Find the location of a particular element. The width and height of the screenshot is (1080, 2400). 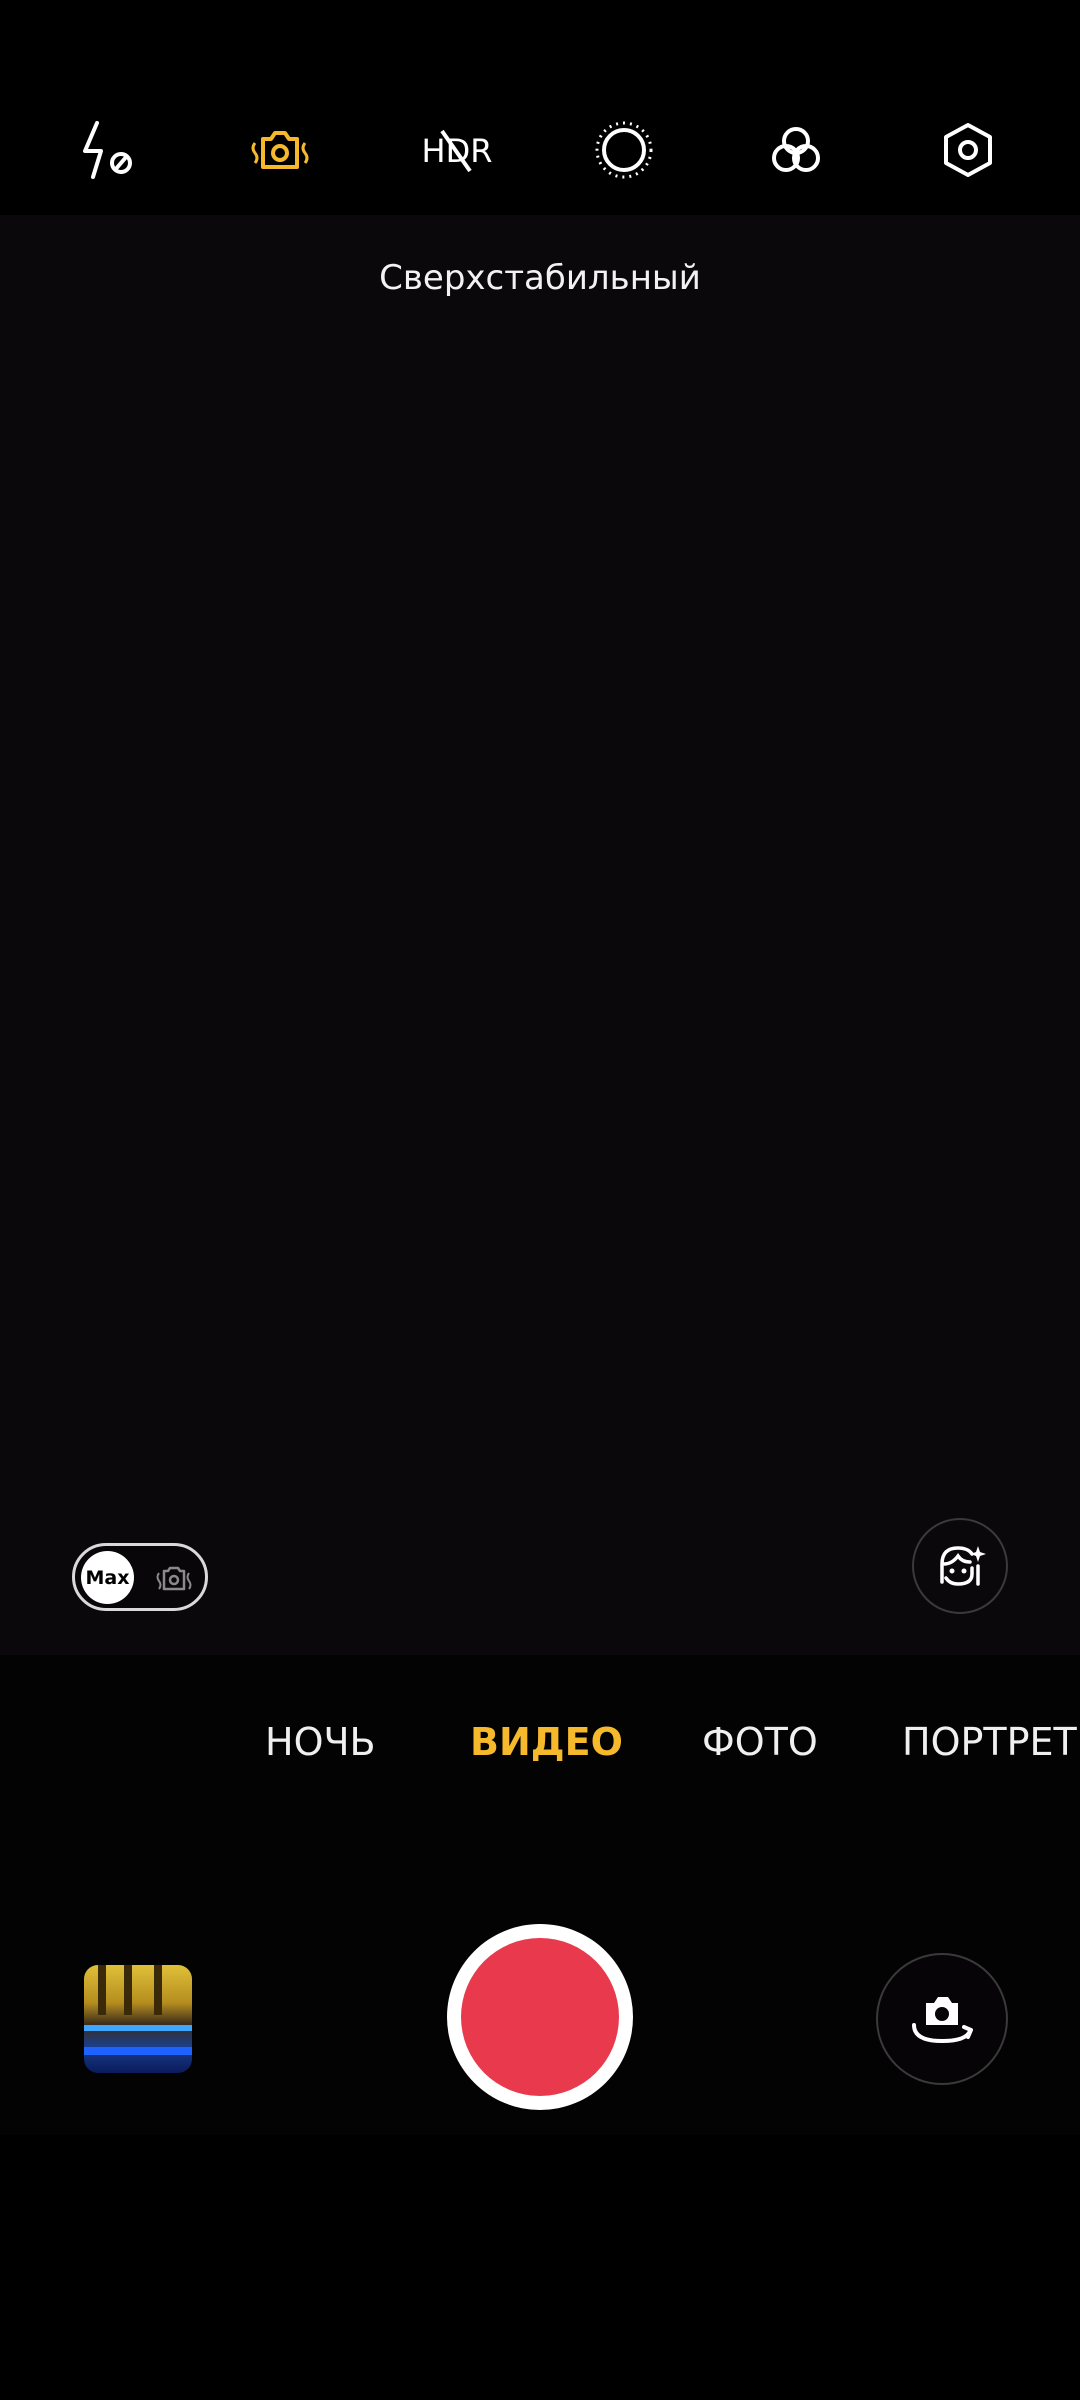

mode-night: НОЧЬ is located at coordinates (320, 1742).